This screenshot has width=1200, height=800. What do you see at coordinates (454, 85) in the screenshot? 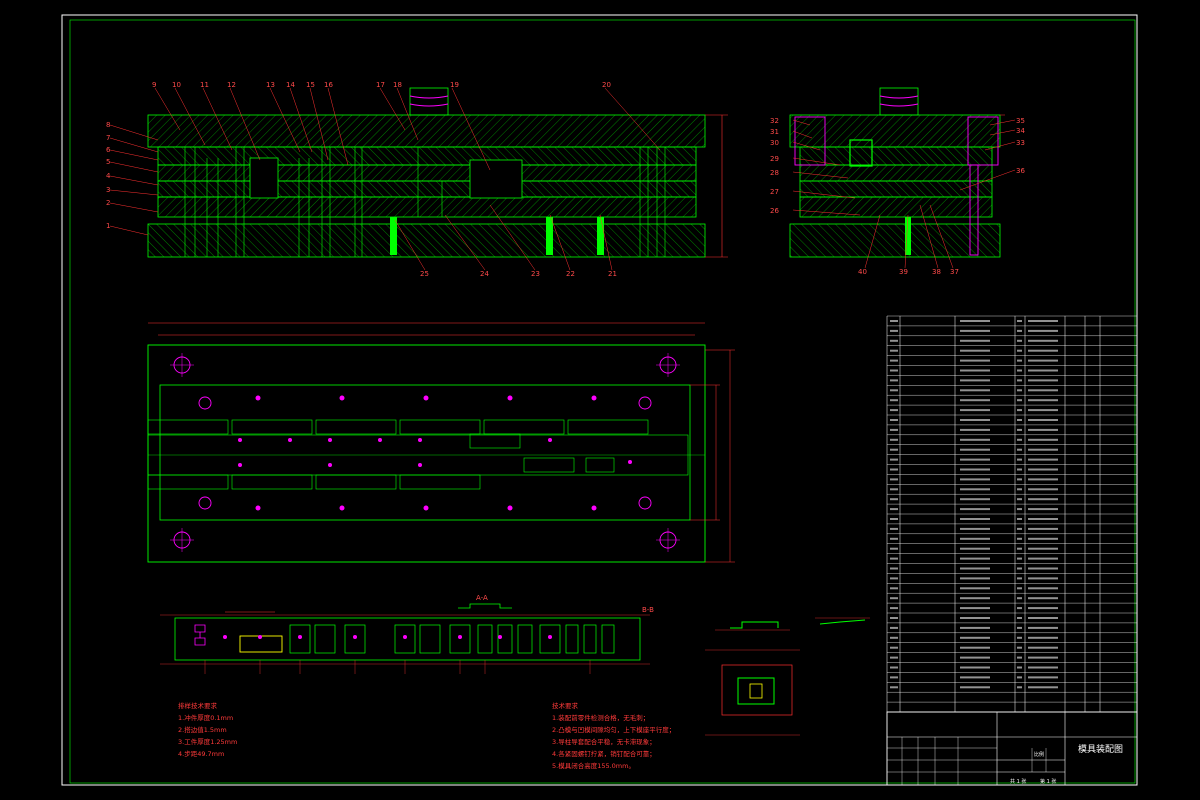
I see `part-number-19: 19` at bounding box center [454, 85].